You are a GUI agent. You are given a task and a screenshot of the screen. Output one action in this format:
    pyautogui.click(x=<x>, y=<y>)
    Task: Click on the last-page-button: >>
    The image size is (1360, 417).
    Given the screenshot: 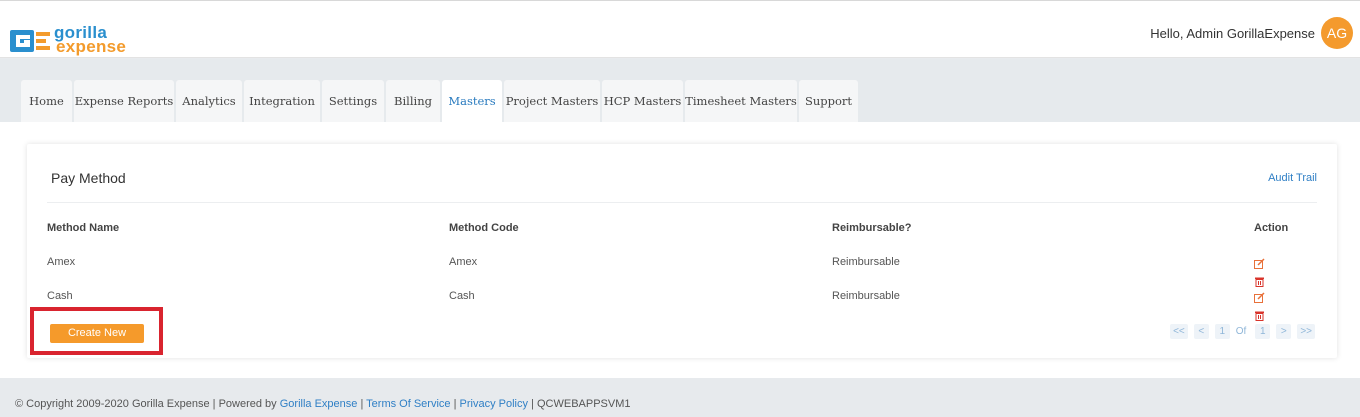 What is the action you would take?
    pyautogui.click(x=1306, y=331)
    